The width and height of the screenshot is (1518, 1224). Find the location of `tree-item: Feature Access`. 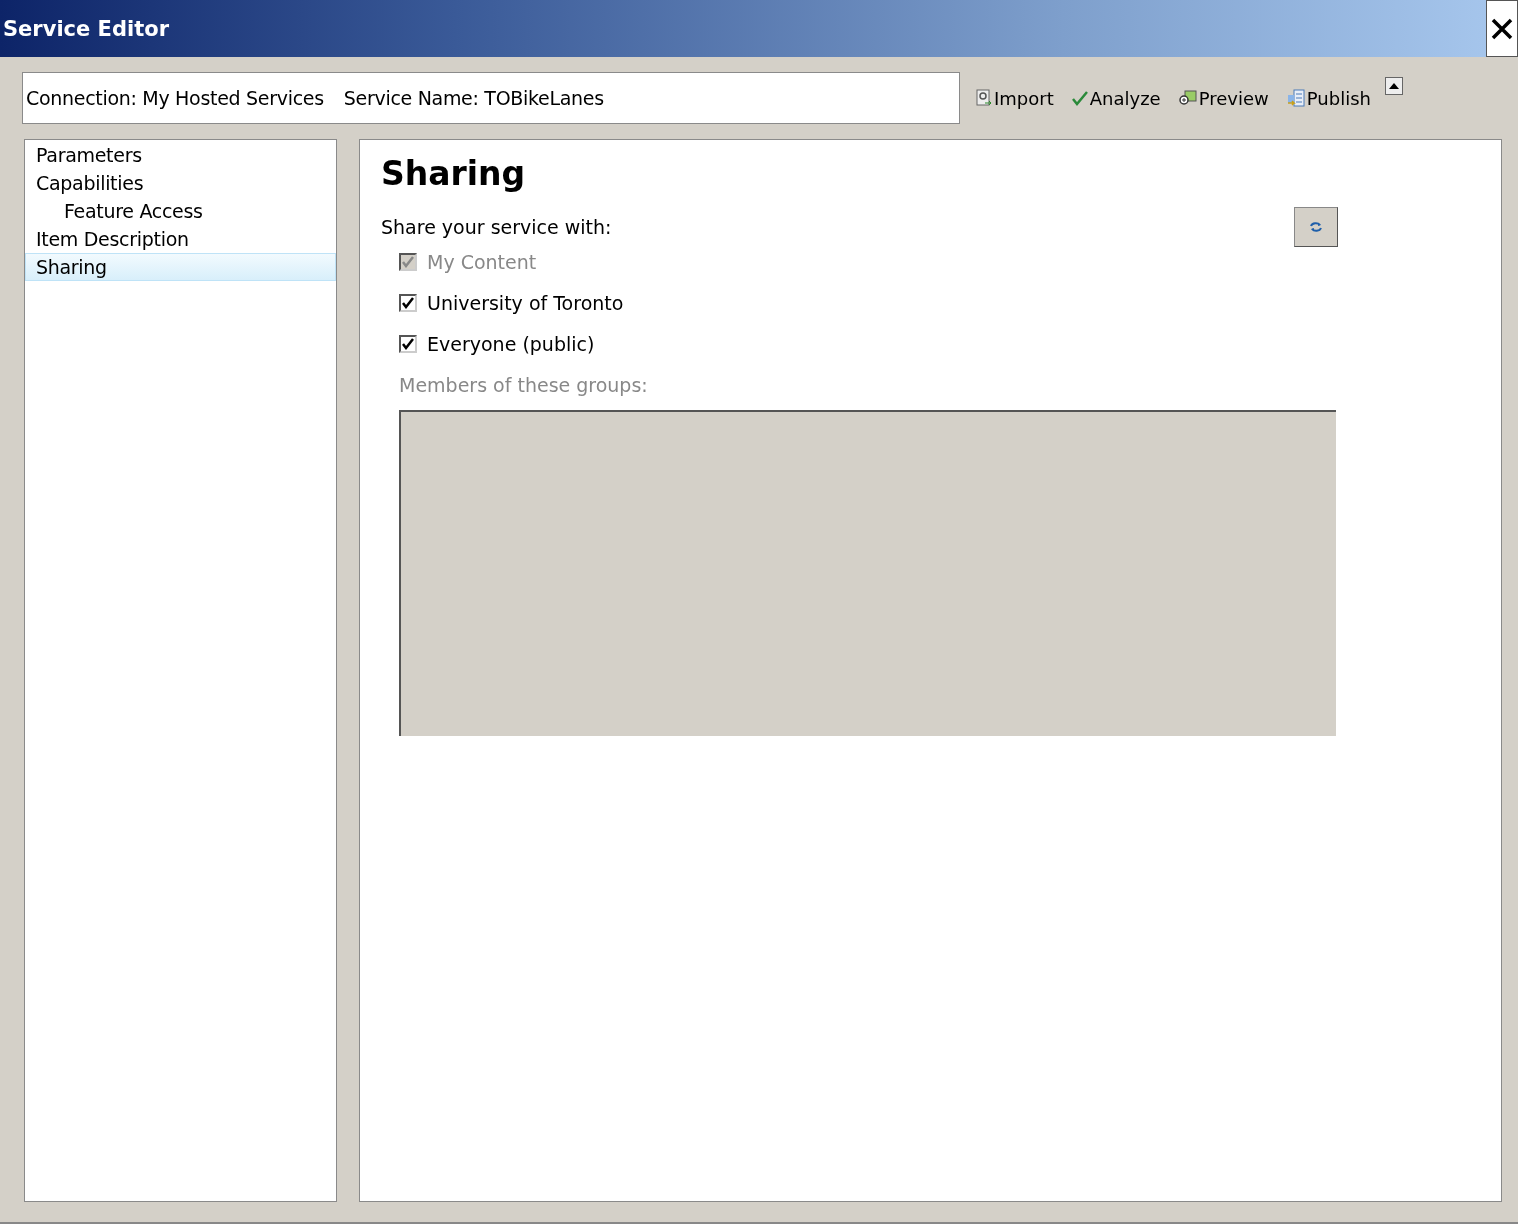

tree-item: Feature Access is located at coordinates (180, 211).